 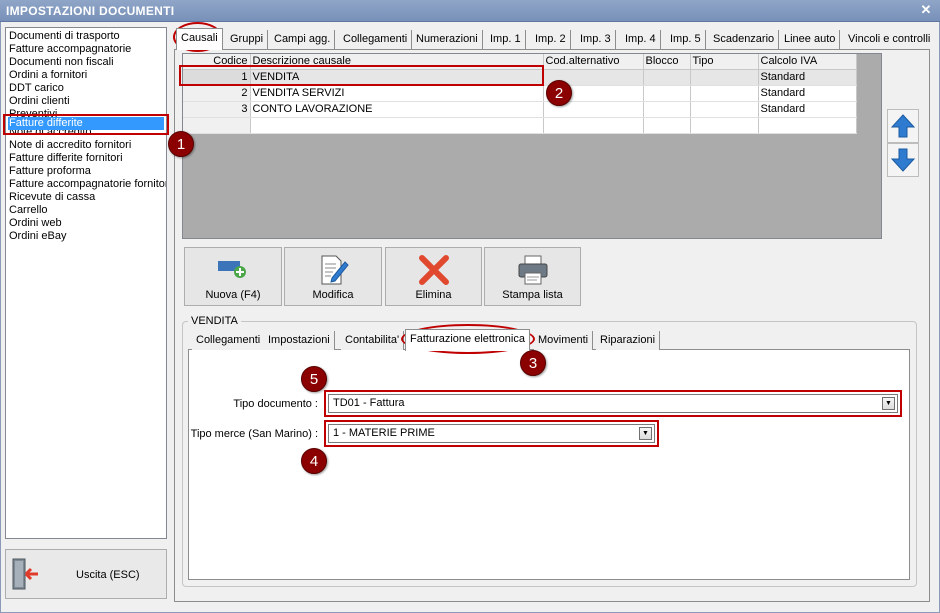 I want to click on table-row: 2 VENDITA SERVIZI Standard, so click(x=520, y=93).